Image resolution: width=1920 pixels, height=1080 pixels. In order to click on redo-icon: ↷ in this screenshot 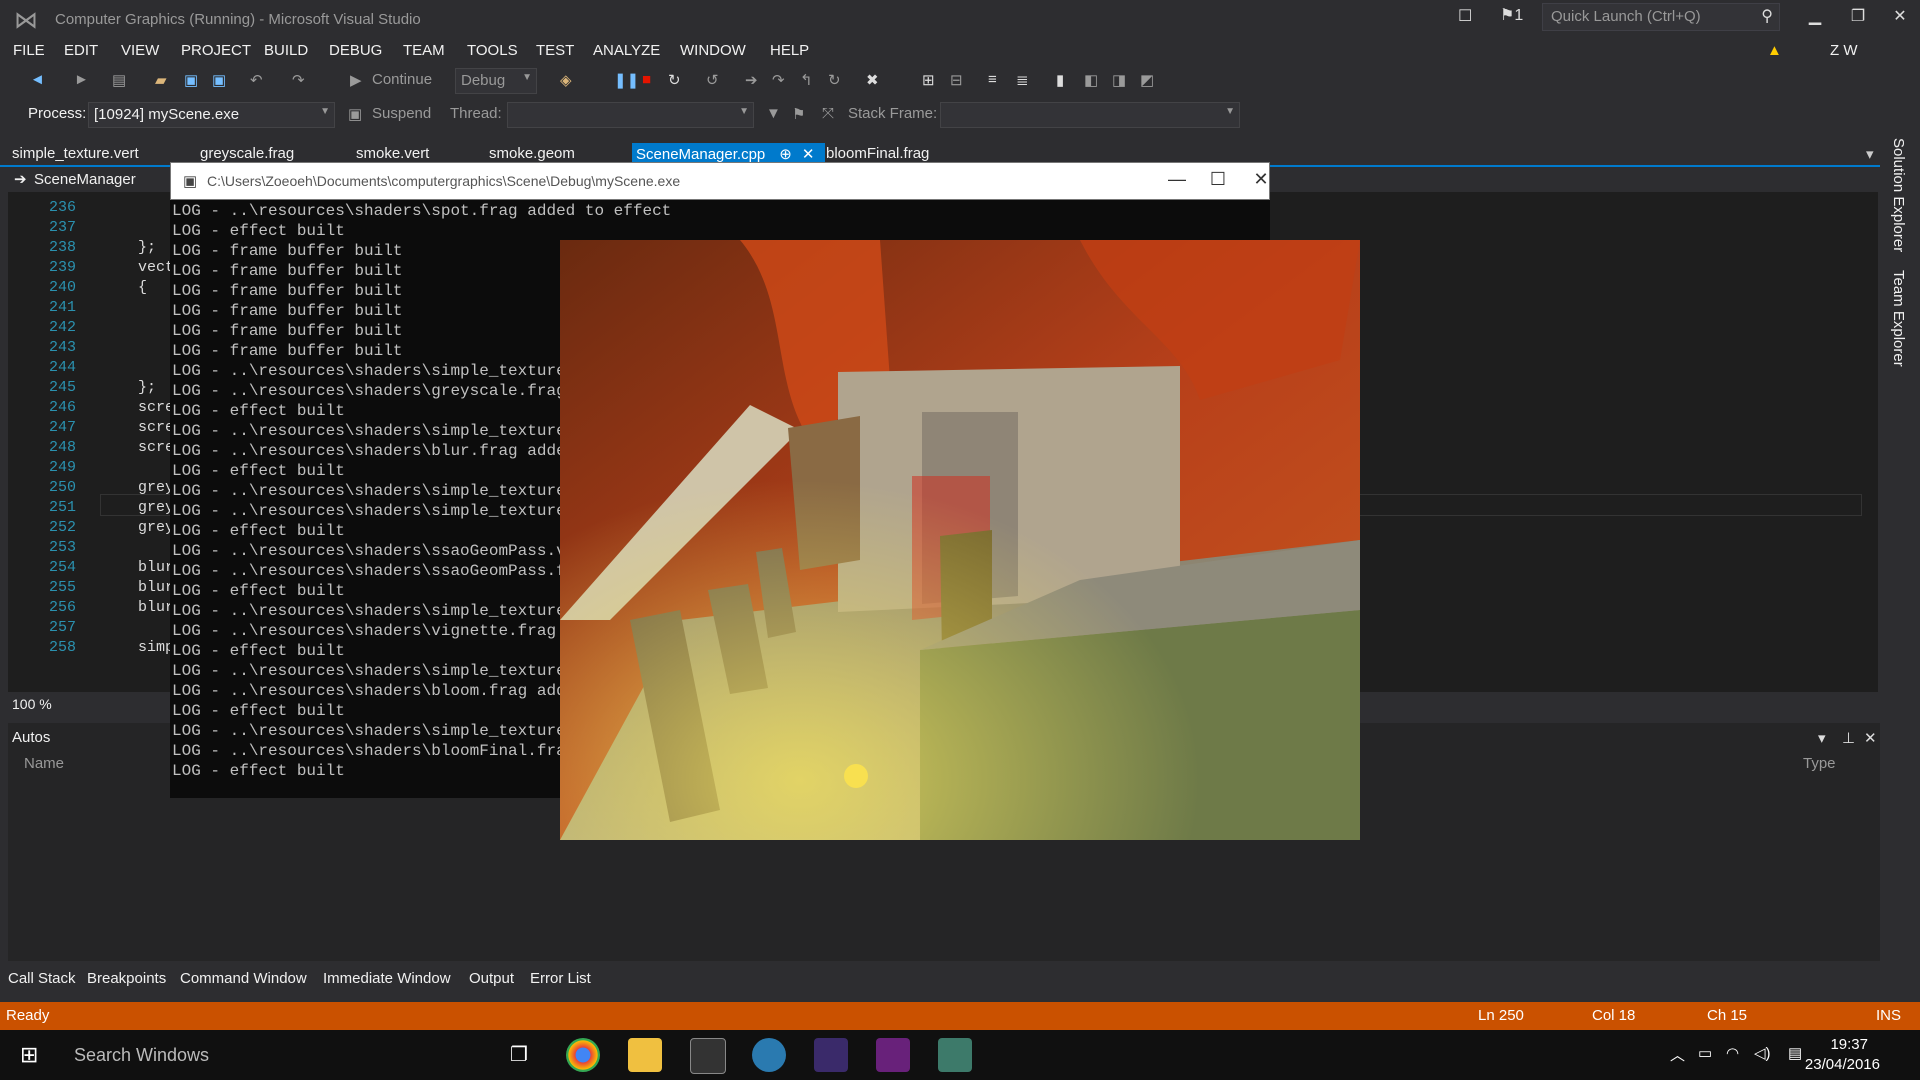, I will do `click(298, 80)`.